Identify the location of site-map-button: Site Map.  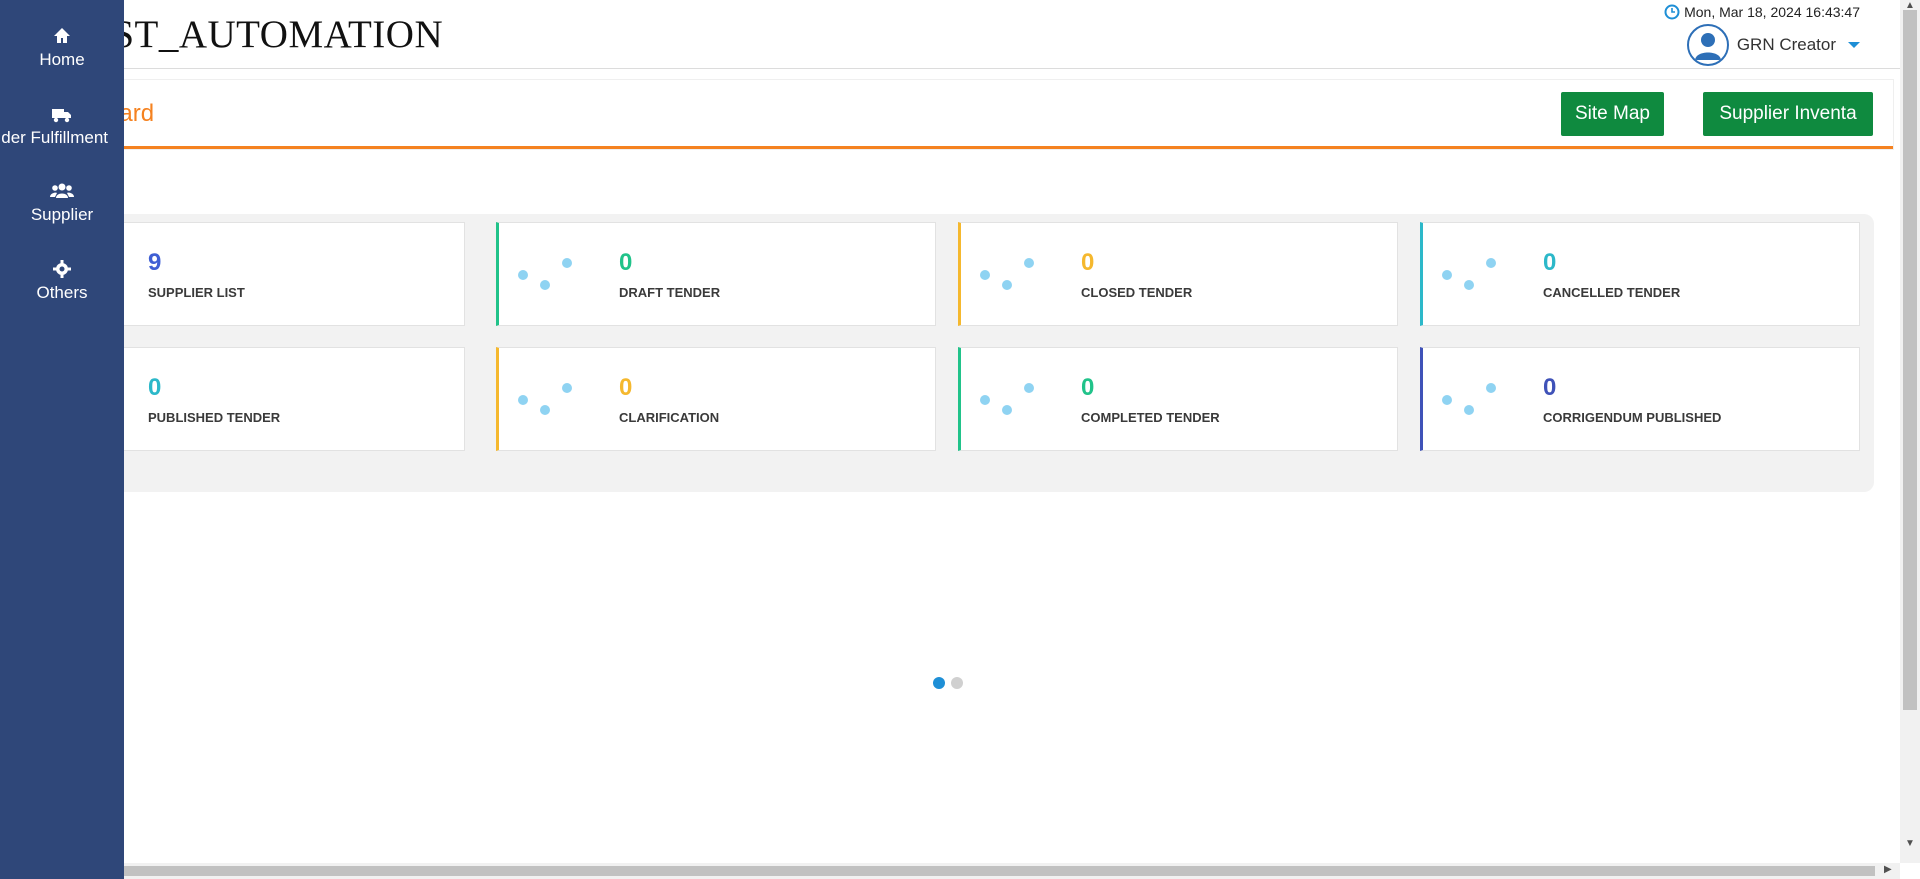
(1612, 114).